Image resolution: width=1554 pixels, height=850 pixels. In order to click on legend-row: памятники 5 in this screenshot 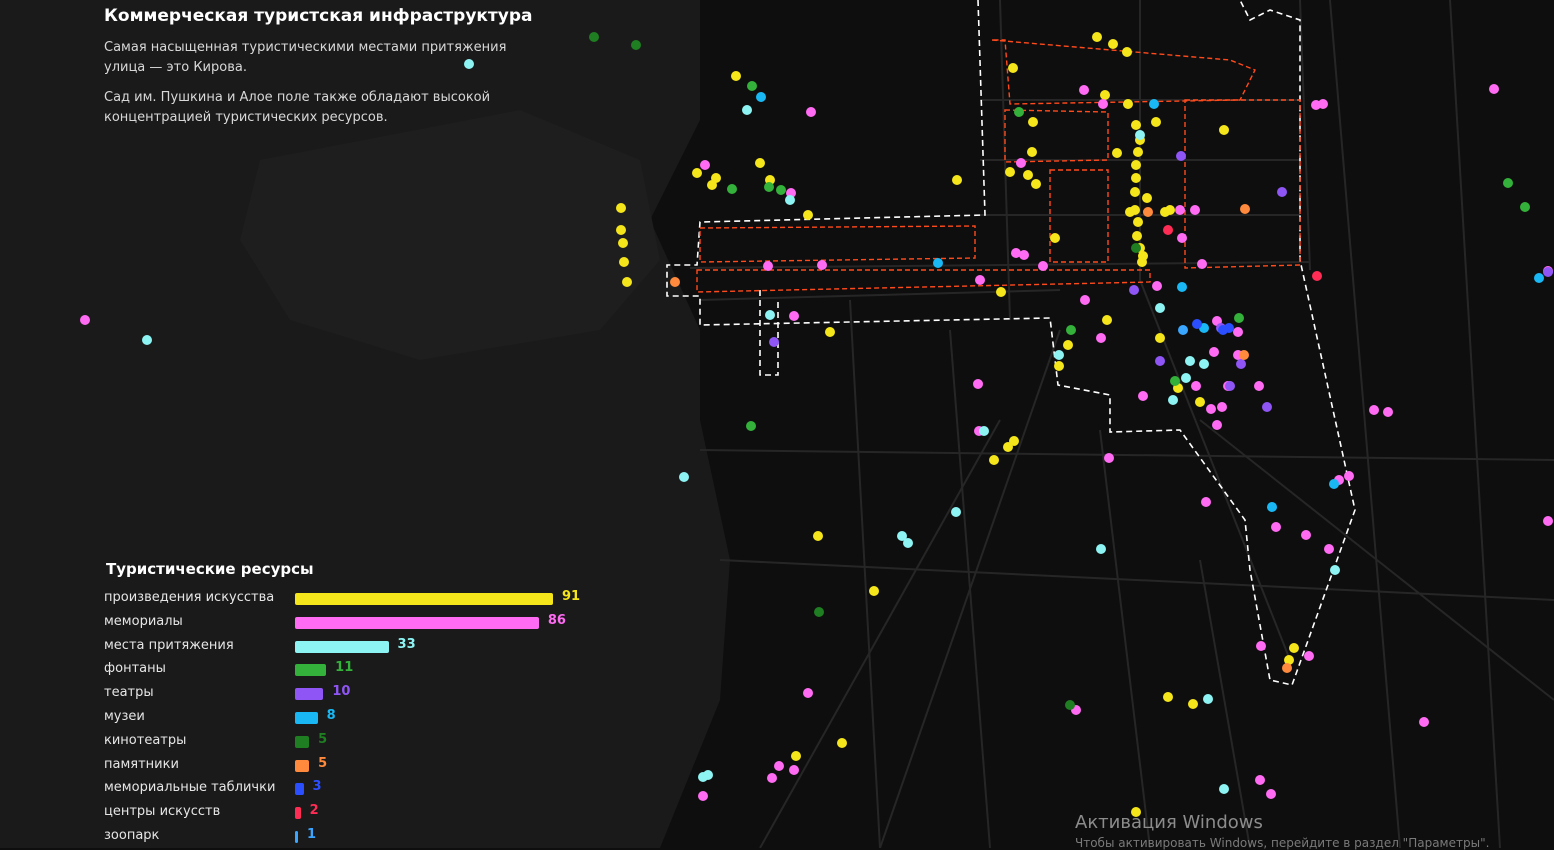, I will do `click(364, 767)`.